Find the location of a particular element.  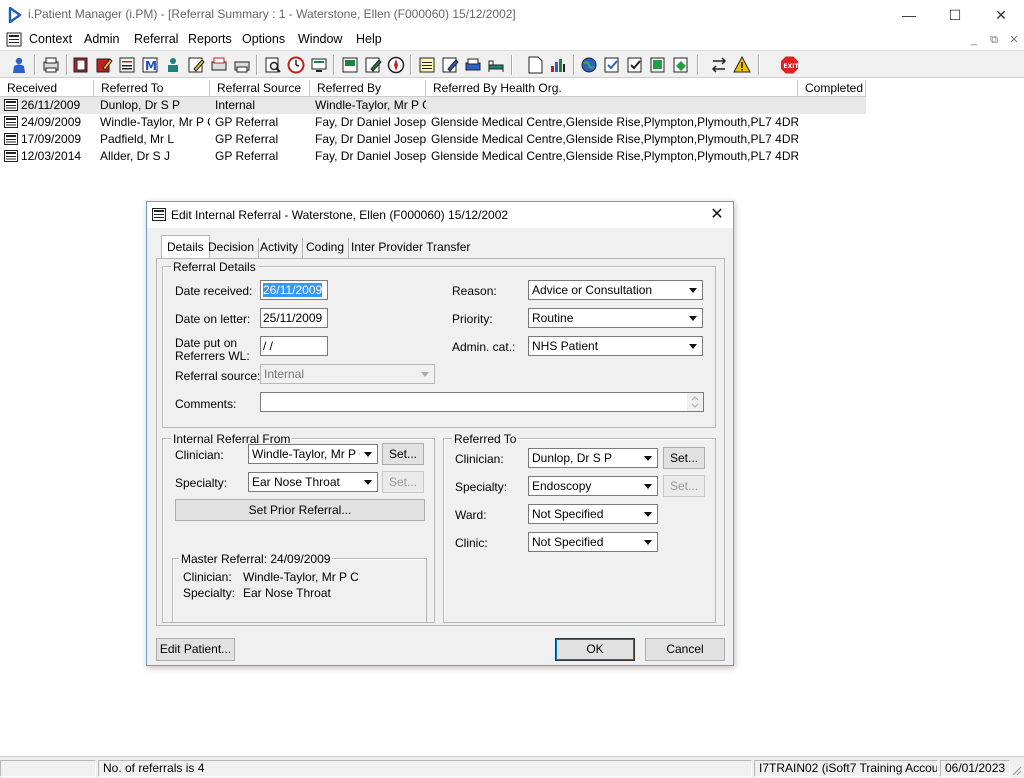

clinic-label: Clinic: is located at coordinates (471, 543).